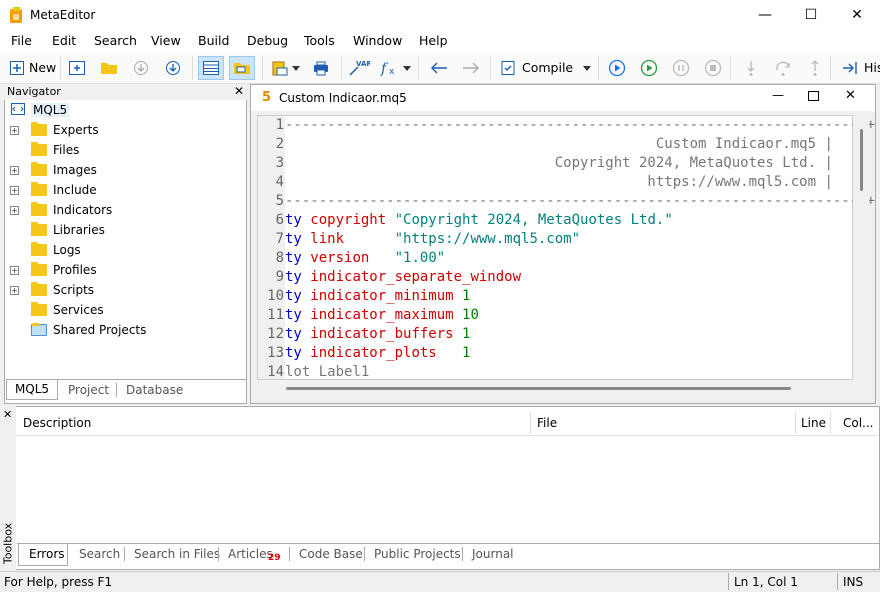 This screenshot has height=592, width=880. Describe the element at coordinates (813, 96) in the screenshot. I see `editor-maximize-button` at that location.